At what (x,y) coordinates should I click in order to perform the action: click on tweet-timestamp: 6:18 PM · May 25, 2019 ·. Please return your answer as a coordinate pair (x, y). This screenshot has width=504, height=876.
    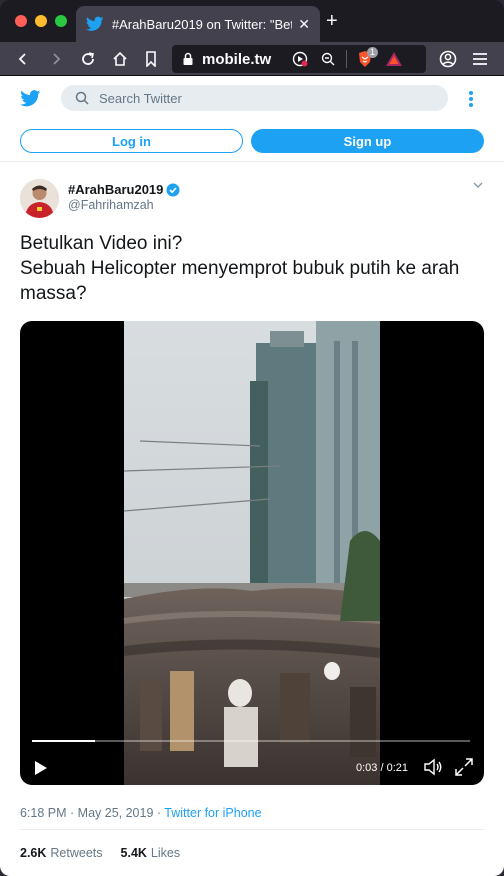
    Looking at the image, I should click on (92, 813).